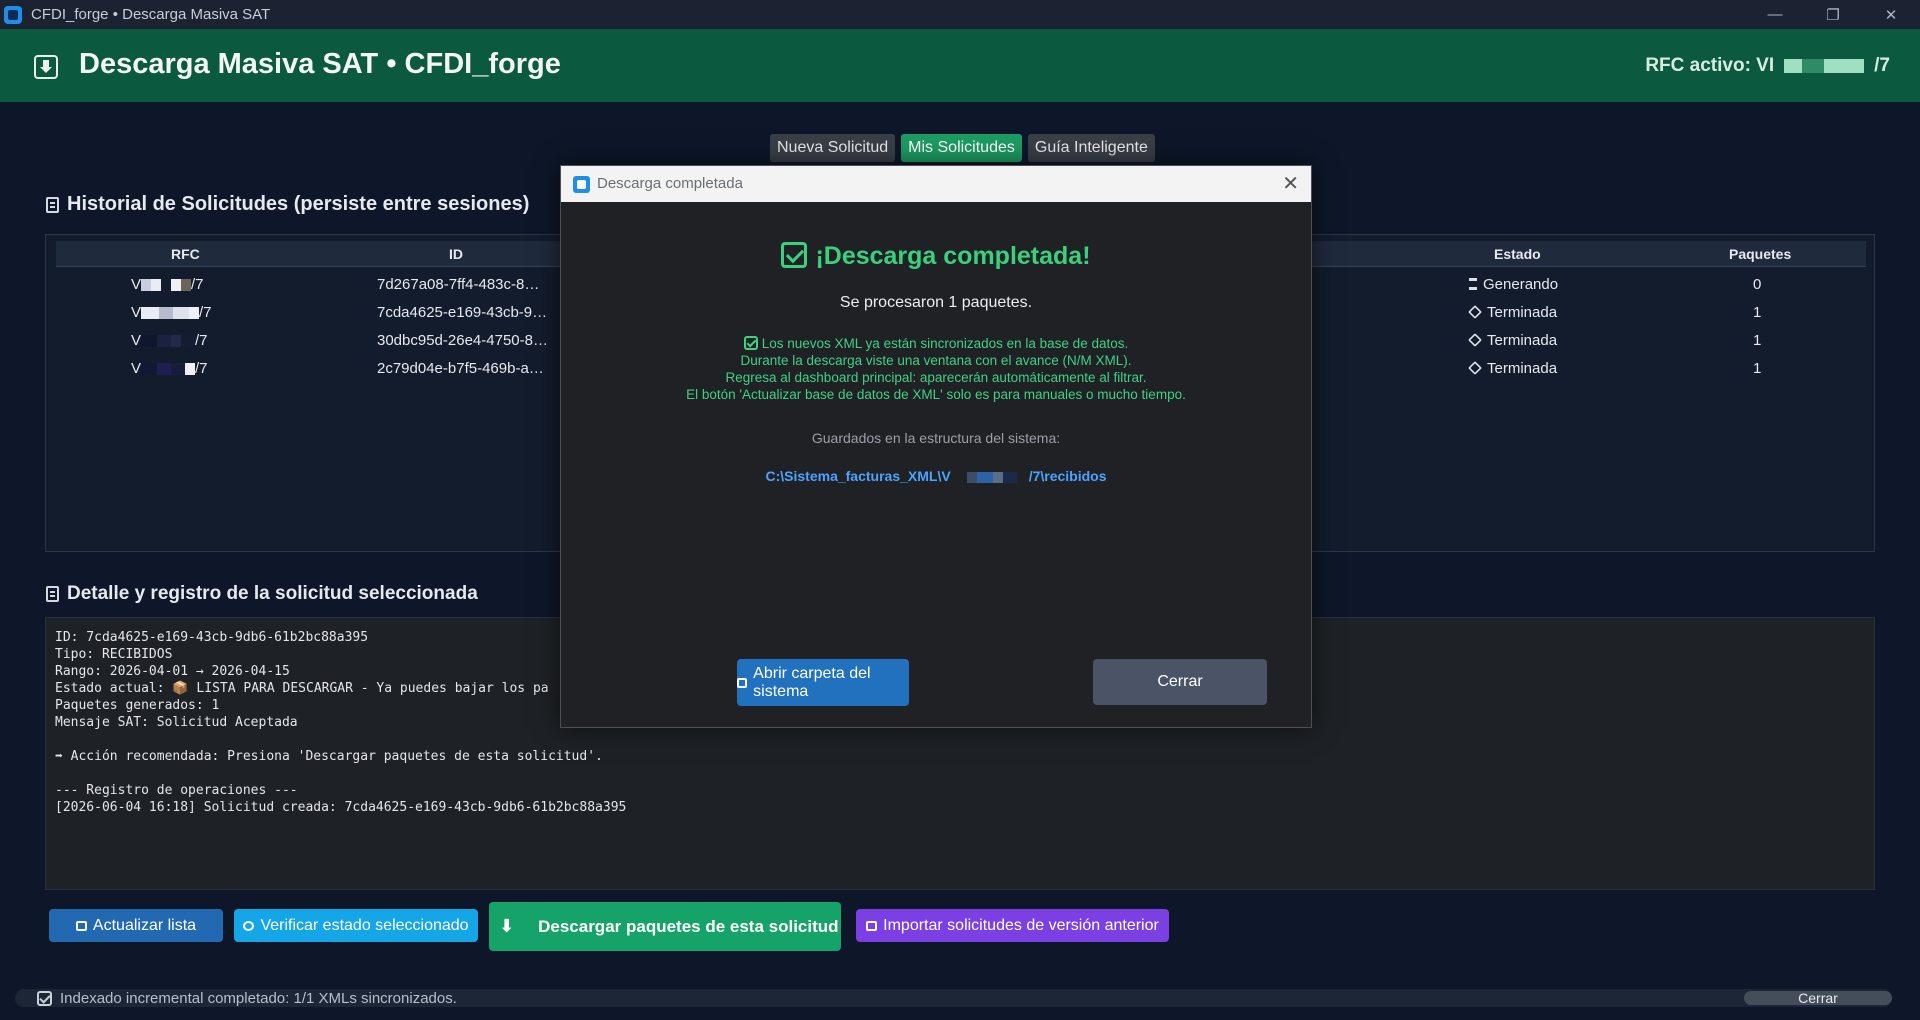 The image size is (1920, 1020). What do you see at coordinates (1882, 65) in the screenshot?
I see `rfc-suffix: /7` at bounding box center [1882, 65].